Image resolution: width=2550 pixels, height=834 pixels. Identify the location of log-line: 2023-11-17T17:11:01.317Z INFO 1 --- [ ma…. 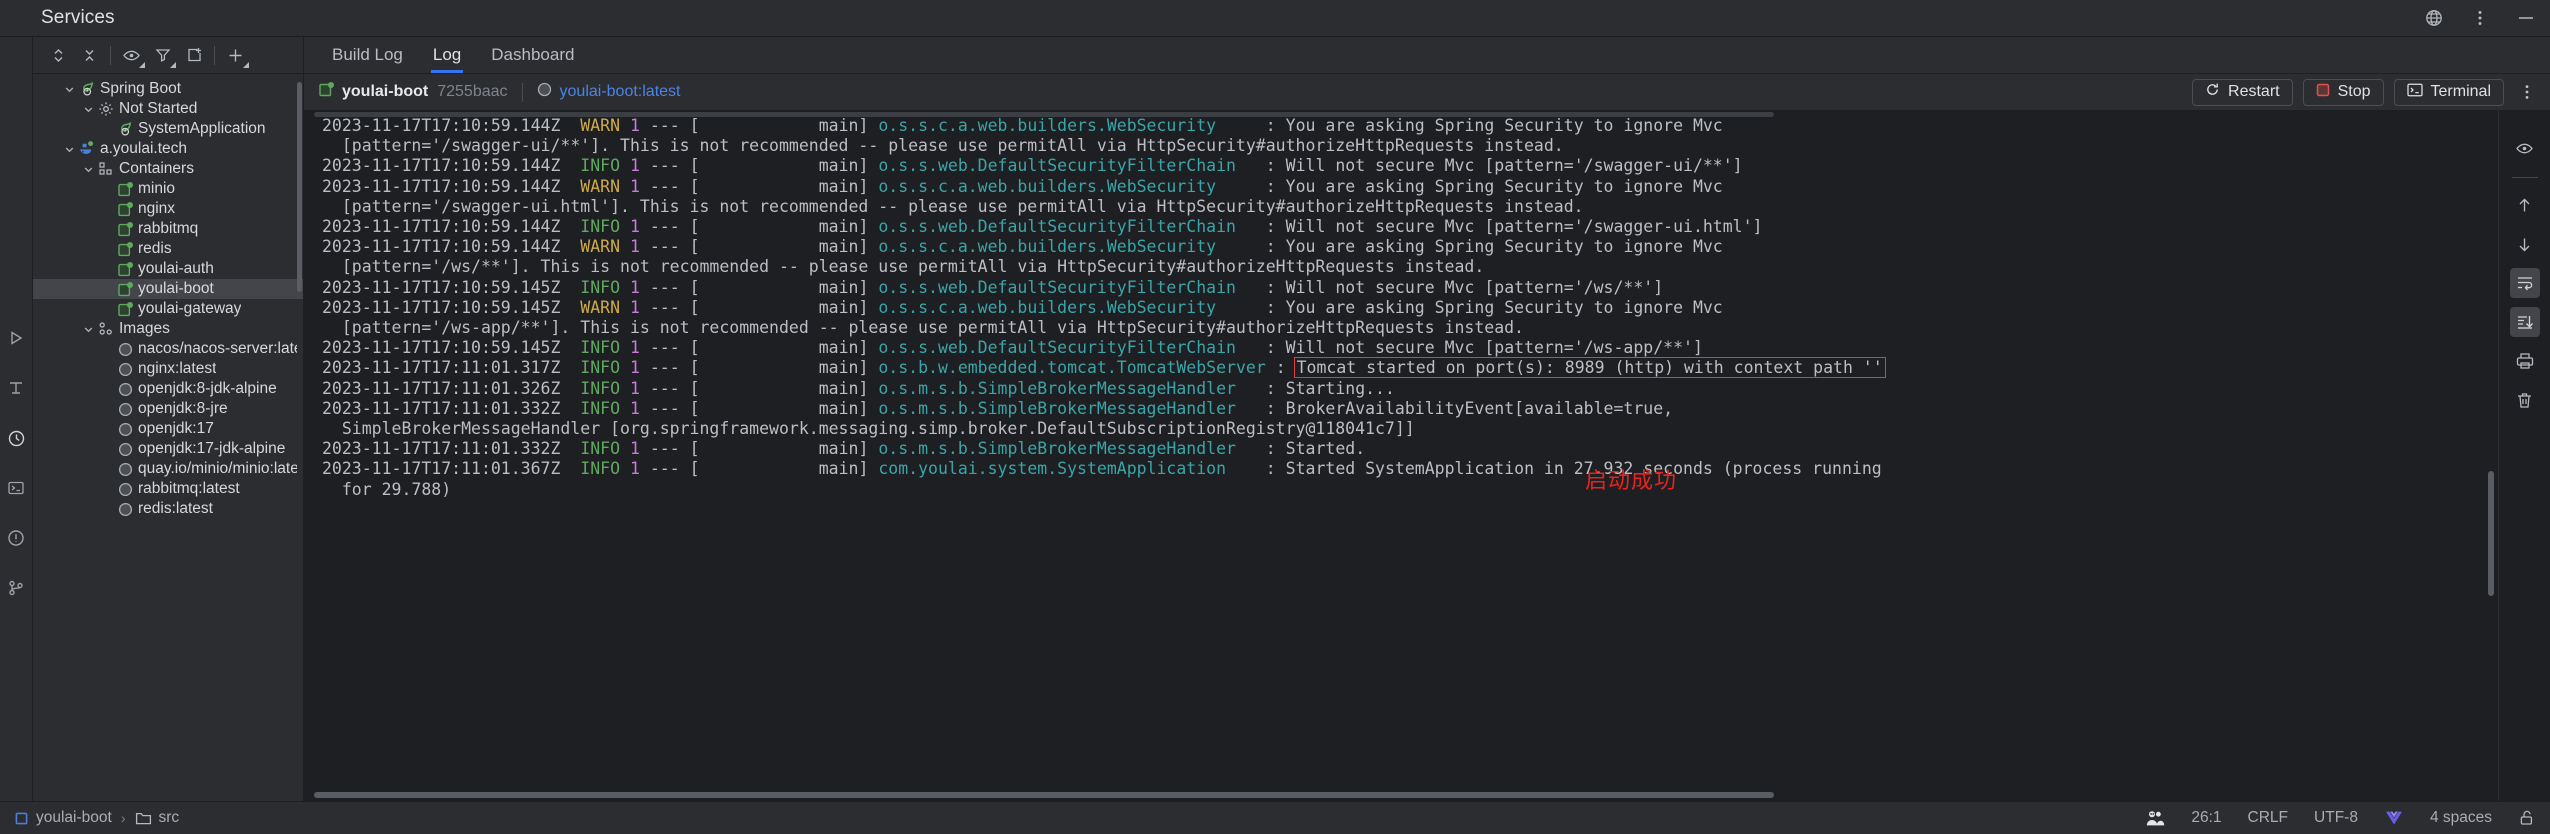
(1410, 368).